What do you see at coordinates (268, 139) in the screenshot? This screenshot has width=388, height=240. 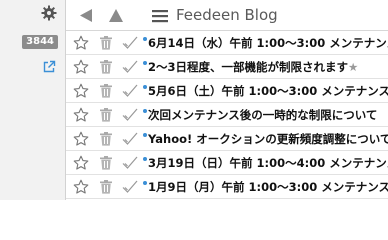 I see `article-title: Yahoo! オークションの更新頻度調整について` at bounding box center [268, 139].